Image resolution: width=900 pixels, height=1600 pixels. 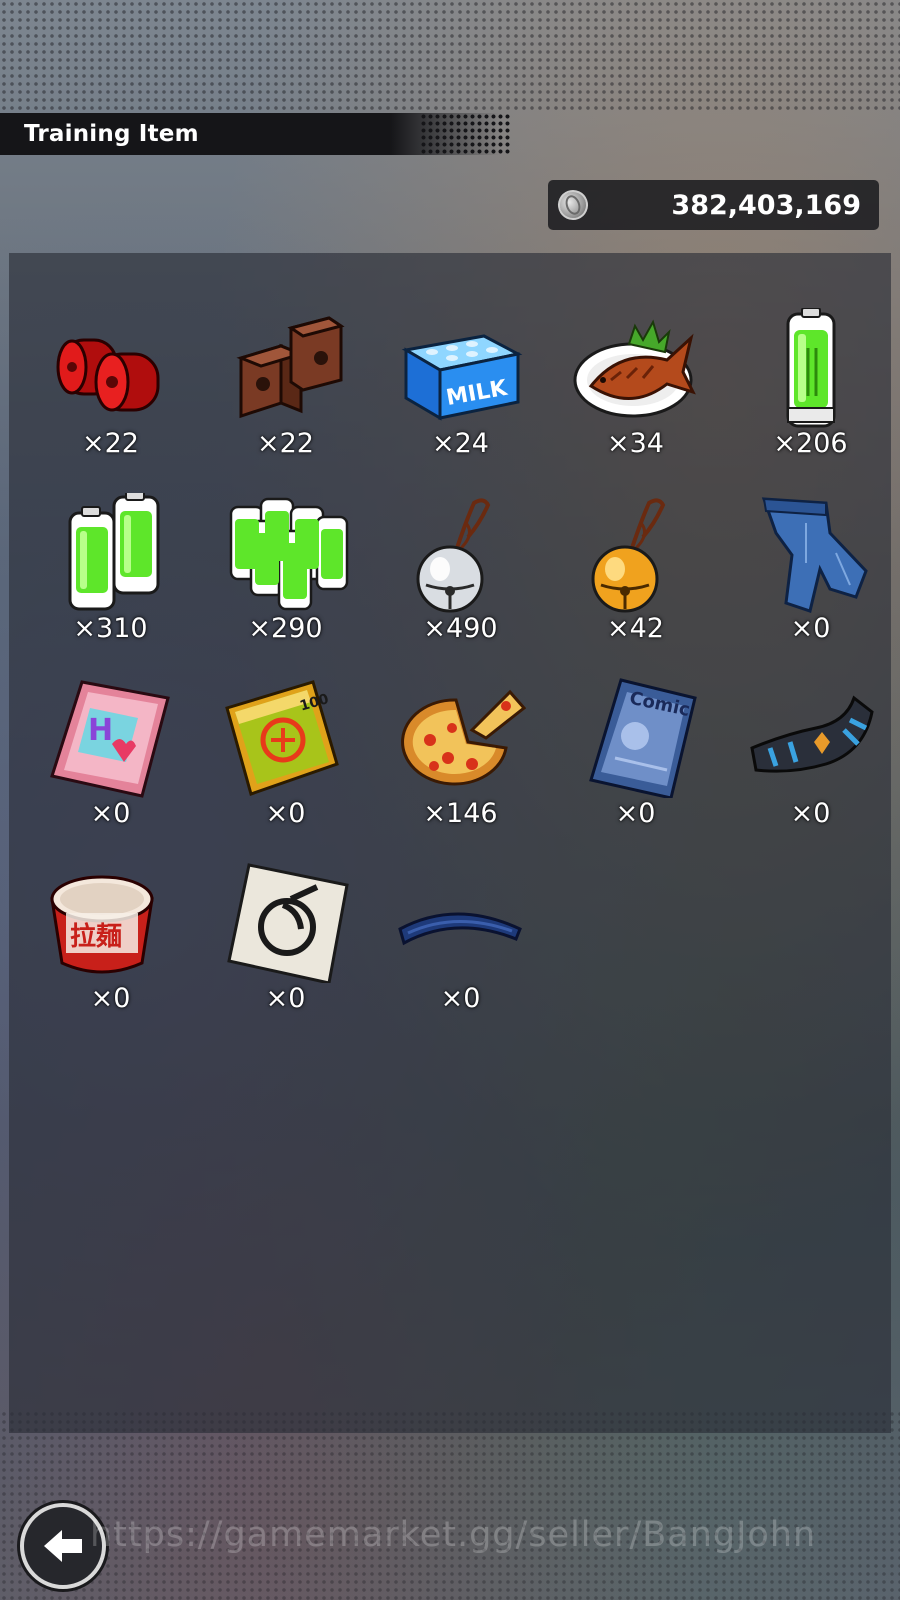 I want to click on item-count: ×290, so click(x=285, y=628).